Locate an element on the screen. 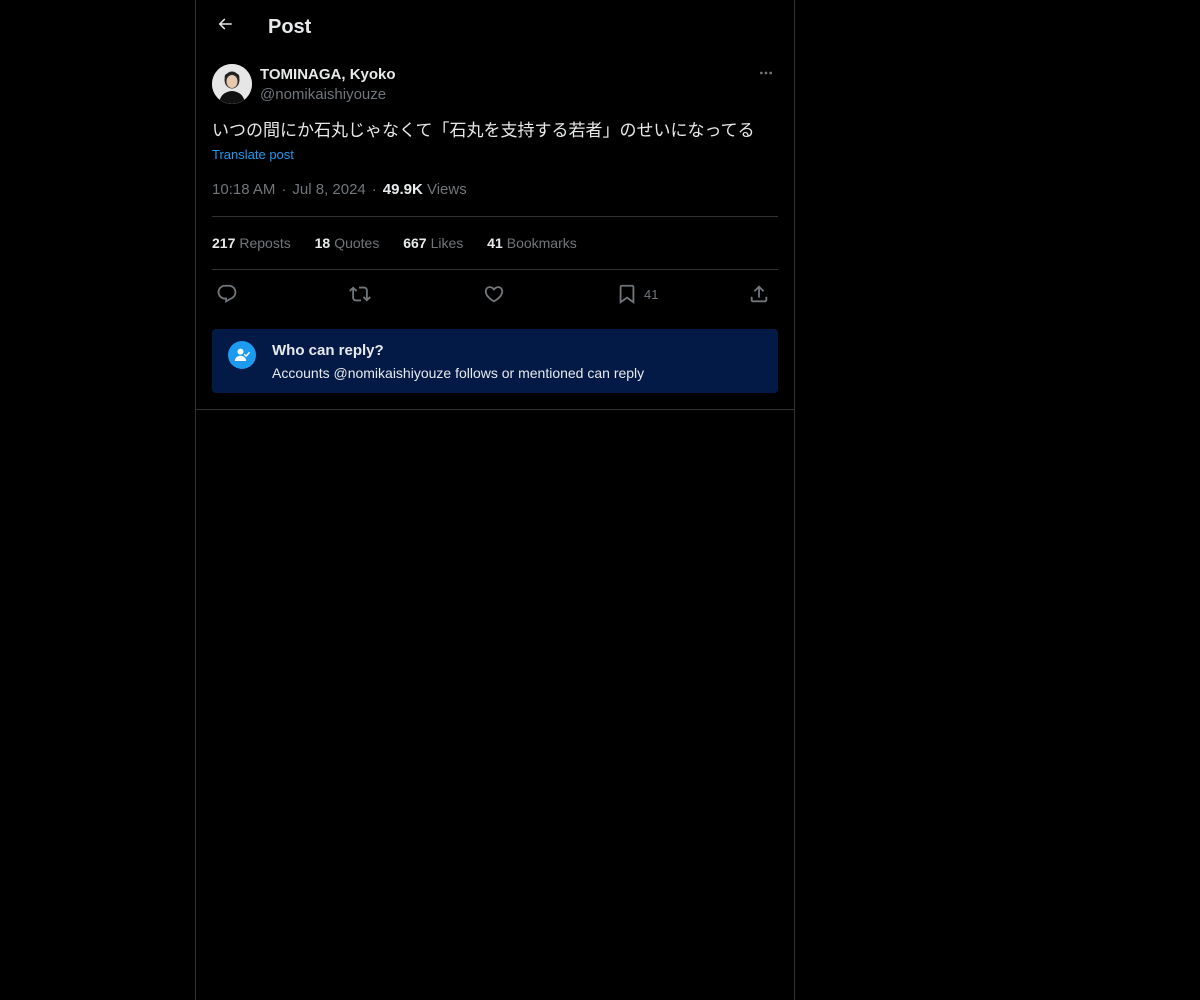 The image size is (1200, 1000). post-text: いつの間にか石丸じゃなくて「石丸を支持する若者」のせいになってる is located at coordinates (483, 131).